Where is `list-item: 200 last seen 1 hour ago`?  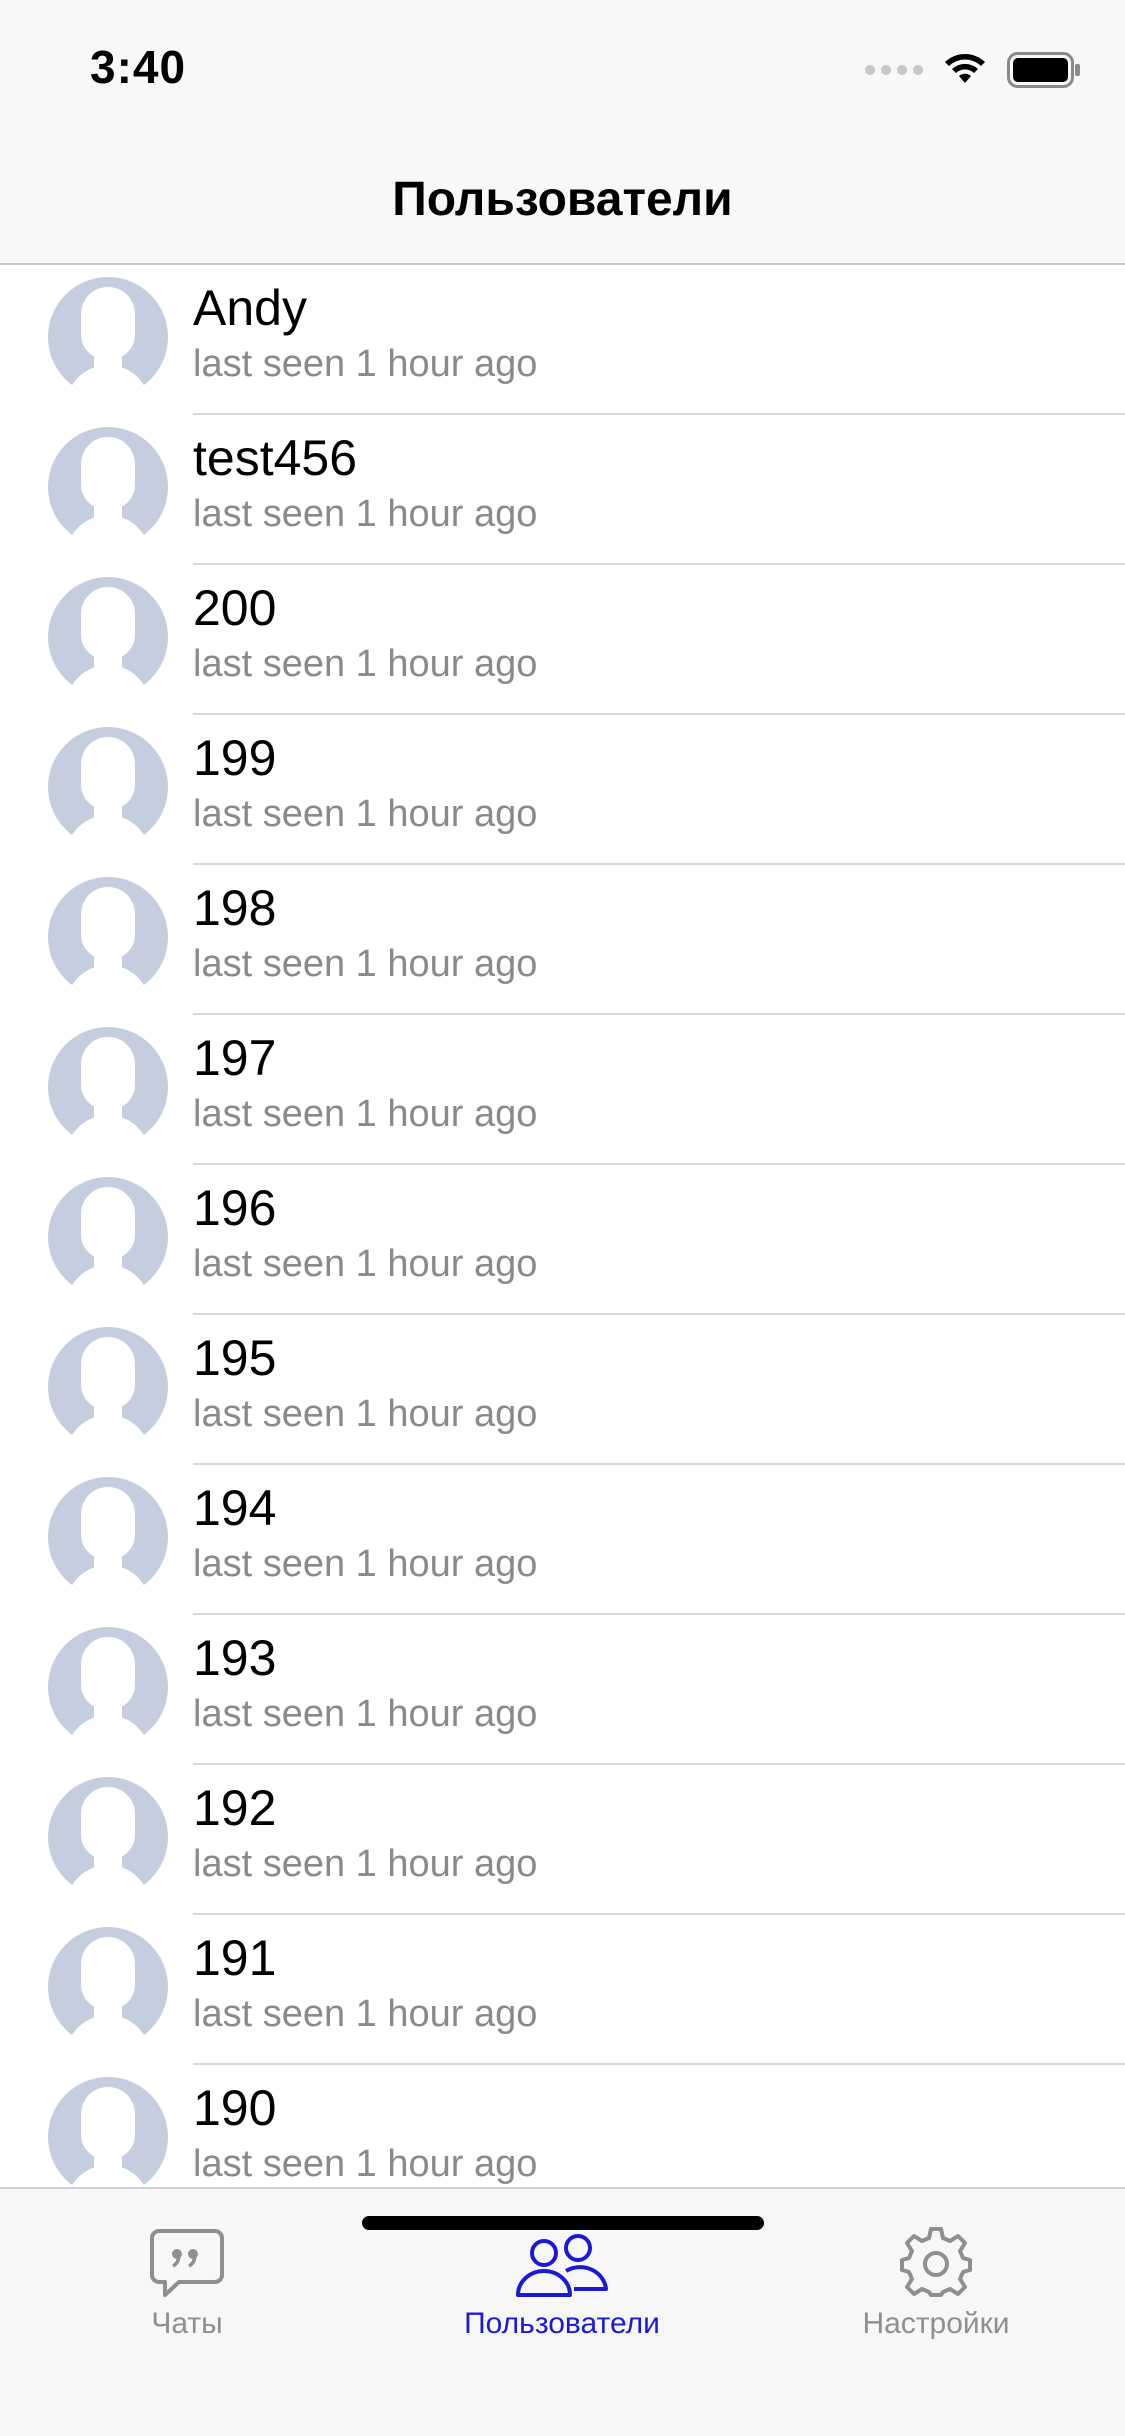
list-item: 200 last seen 1 hour ago is located at coordinates (562, 640).